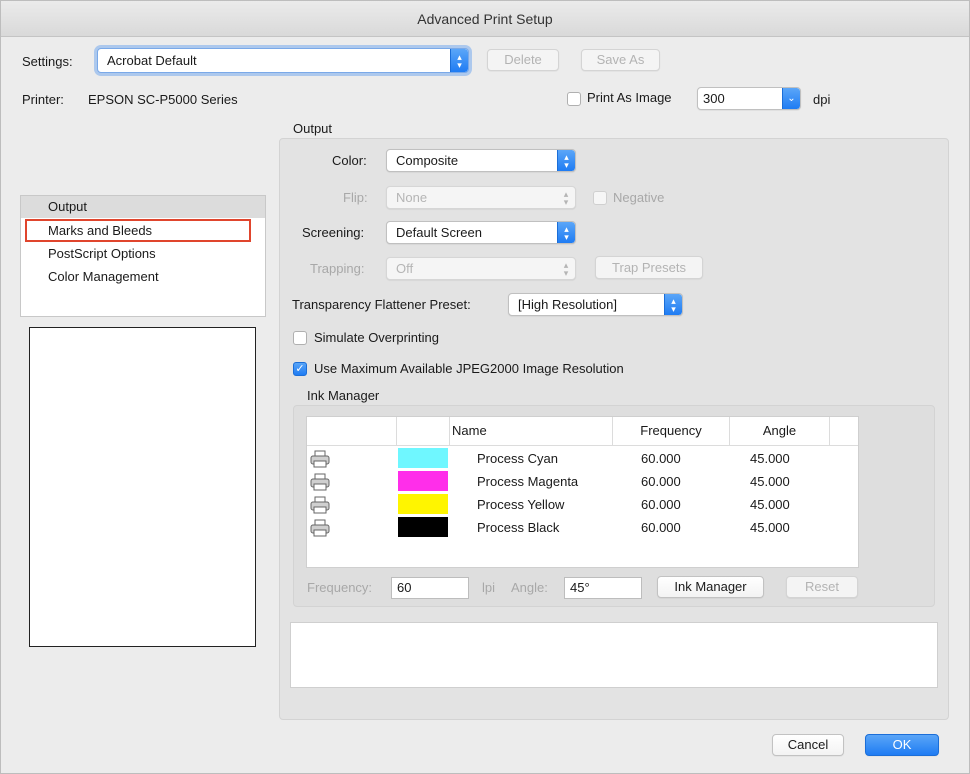 The width and height of the screenshot is (970, 774). Describe the element at coordinates (439, 232) in the screenshot. I see `screening-select-value: Default Screen` at that location.